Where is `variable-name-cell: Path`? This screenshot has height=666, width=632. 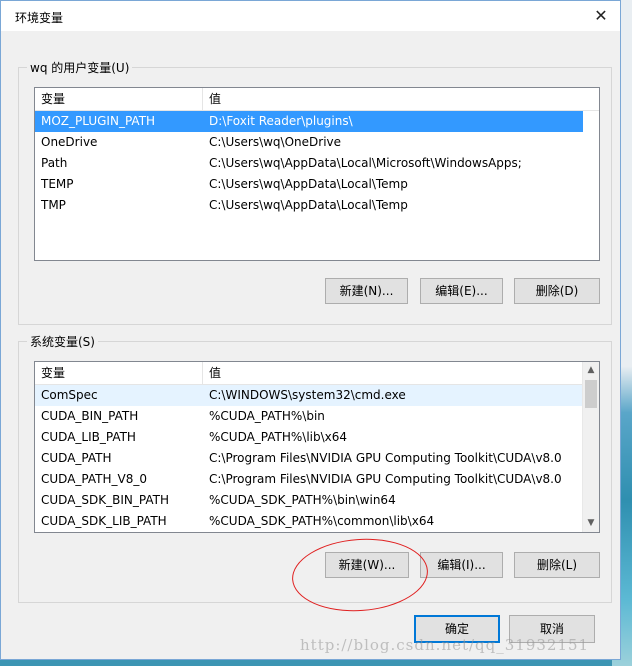 variable-name-cell: Path is located at coordinates (54, 163).